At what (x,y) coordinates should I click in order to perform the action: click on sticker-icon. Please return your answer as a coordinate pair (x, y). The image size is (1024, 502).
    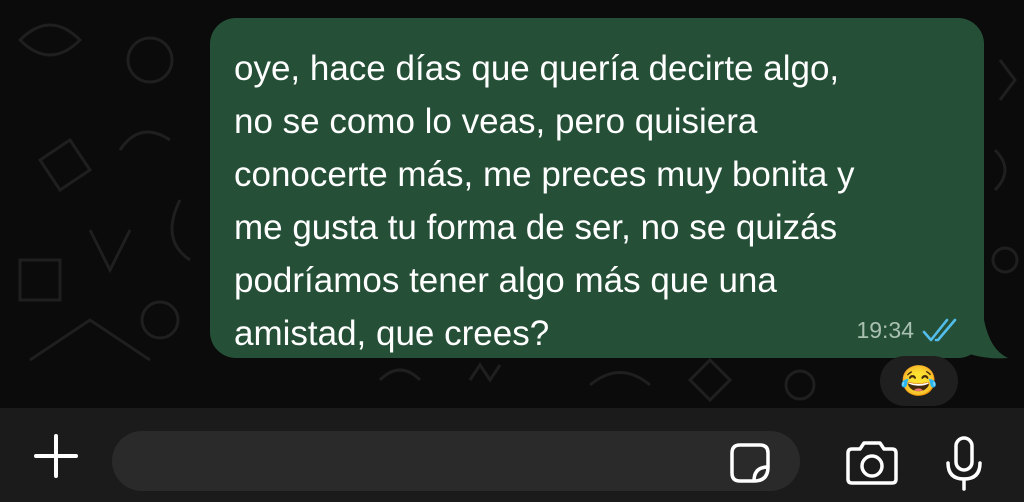
    Looking at the image, I should click on (750, 463).